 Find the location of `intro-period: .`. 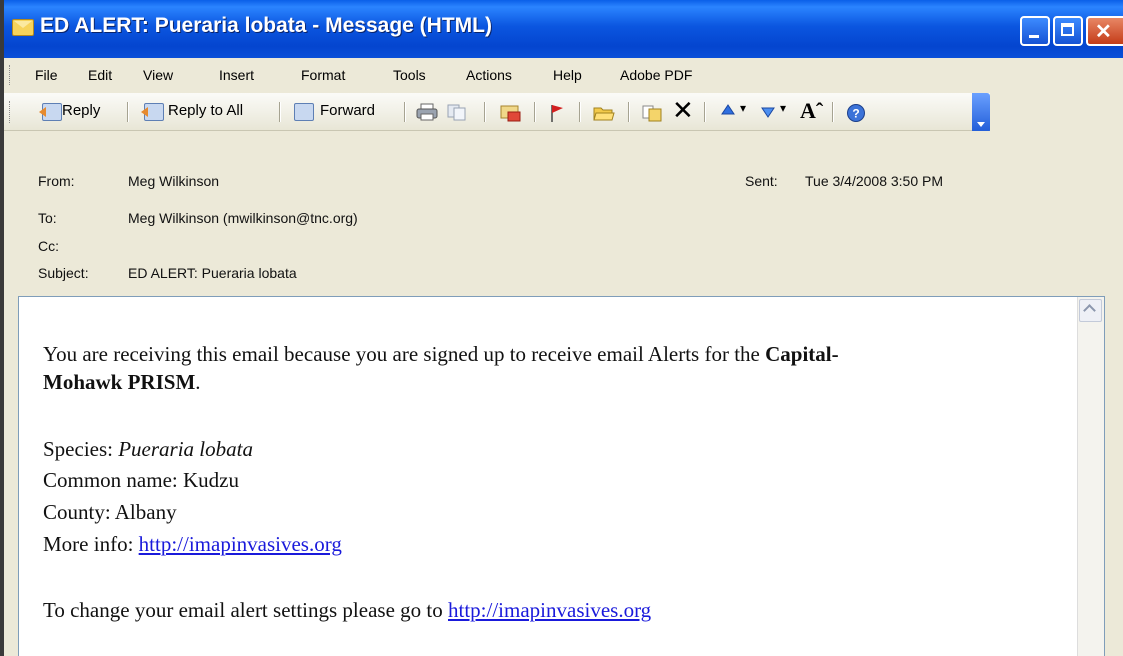

intro-period: . is located at coordinates (198, 382).